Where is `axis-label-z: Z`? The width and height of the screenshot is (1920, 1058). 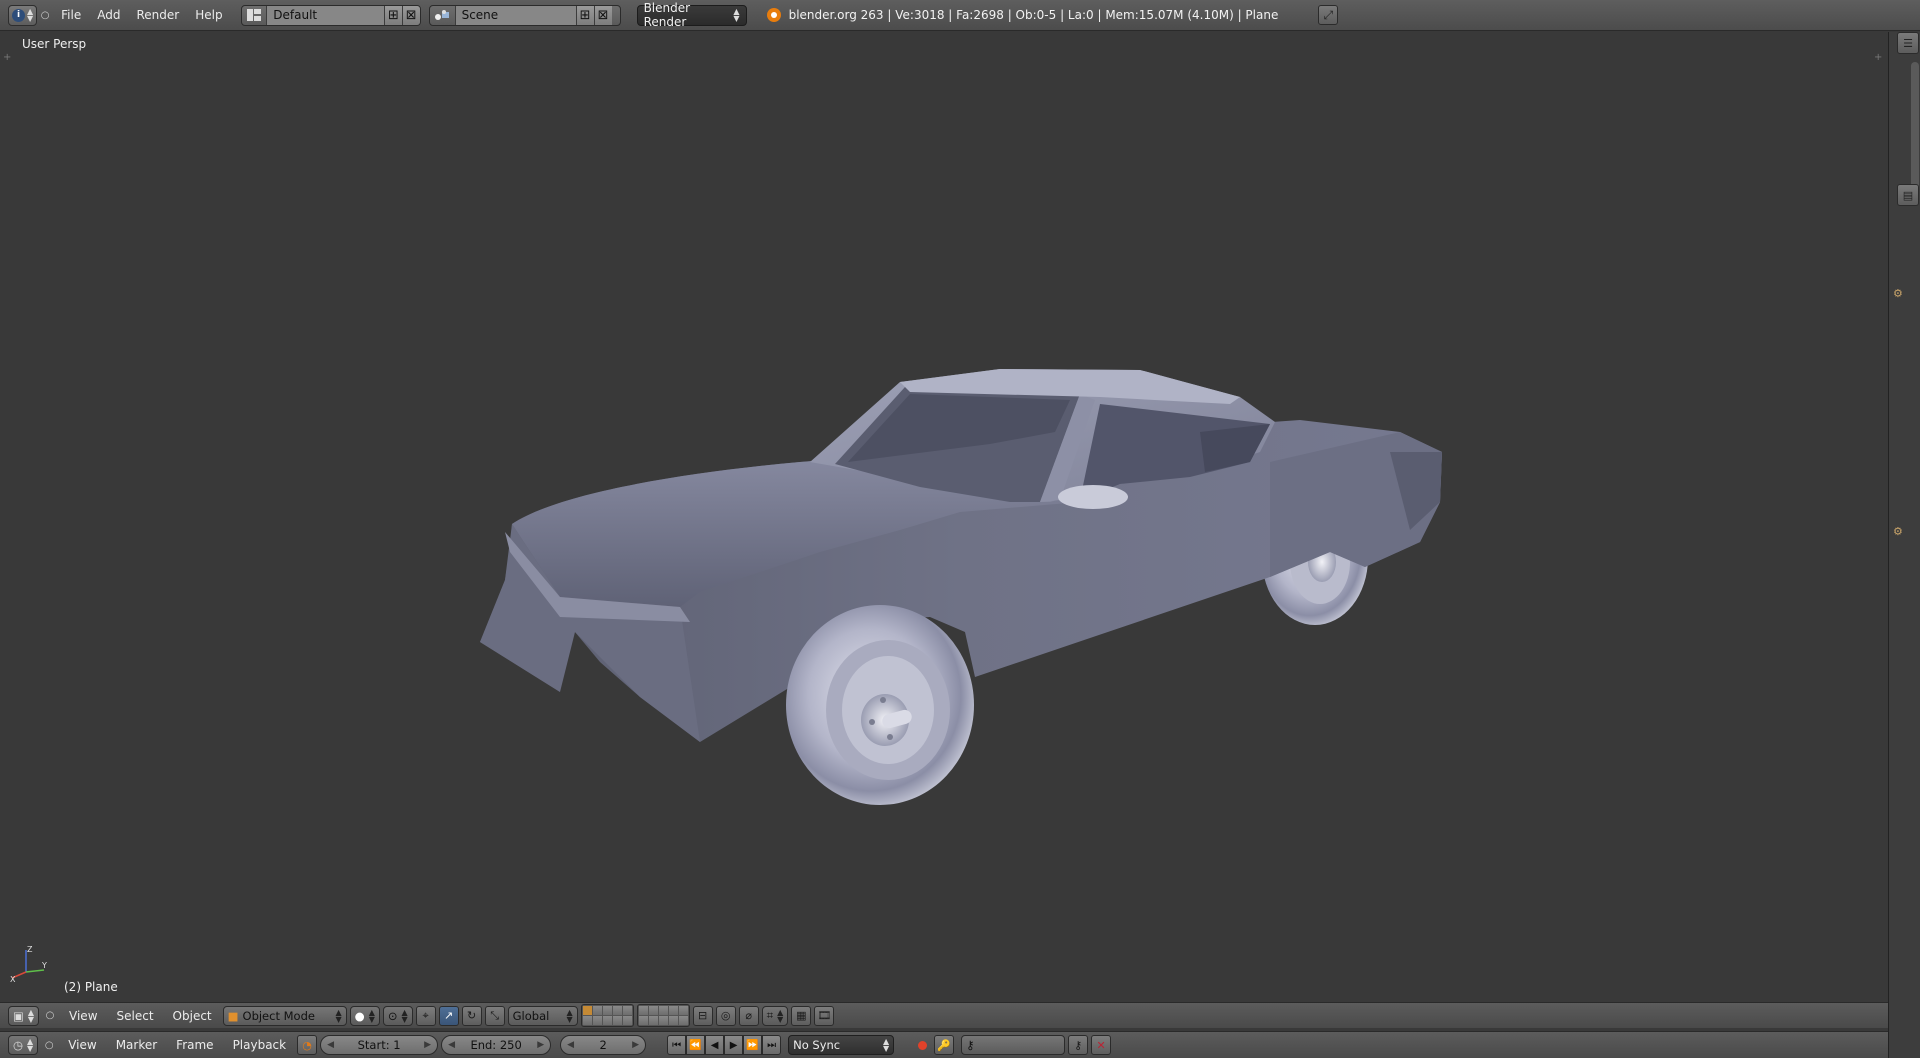
axis-label-z: Z is located at coordinates (30, 949).